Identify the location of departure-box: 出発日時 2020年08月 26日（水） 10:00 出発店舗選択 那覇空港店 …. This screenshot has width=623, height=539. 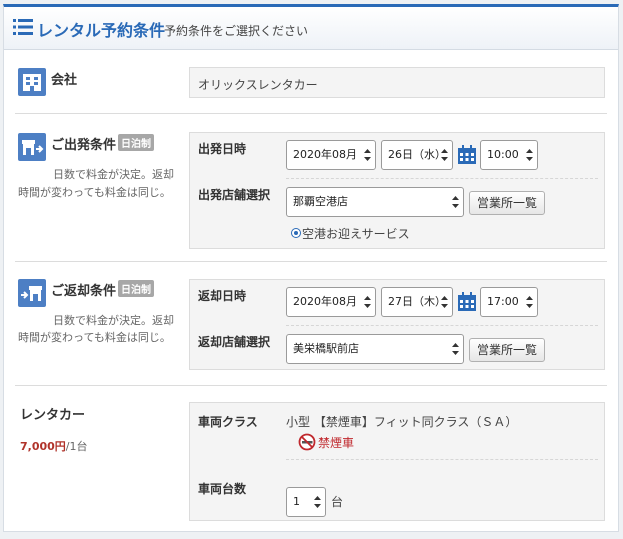
(397, 190).